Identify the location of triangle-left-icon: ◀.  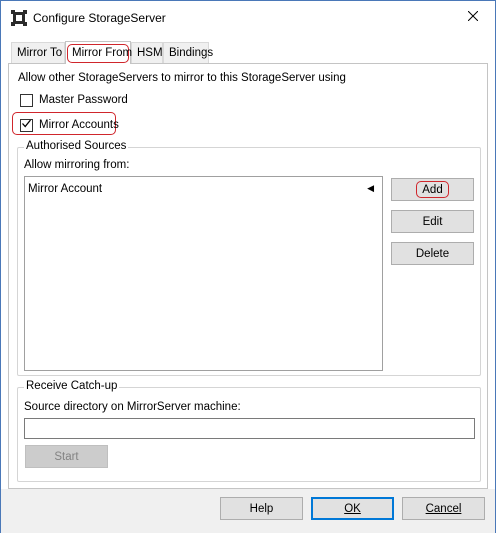
(370, 188).